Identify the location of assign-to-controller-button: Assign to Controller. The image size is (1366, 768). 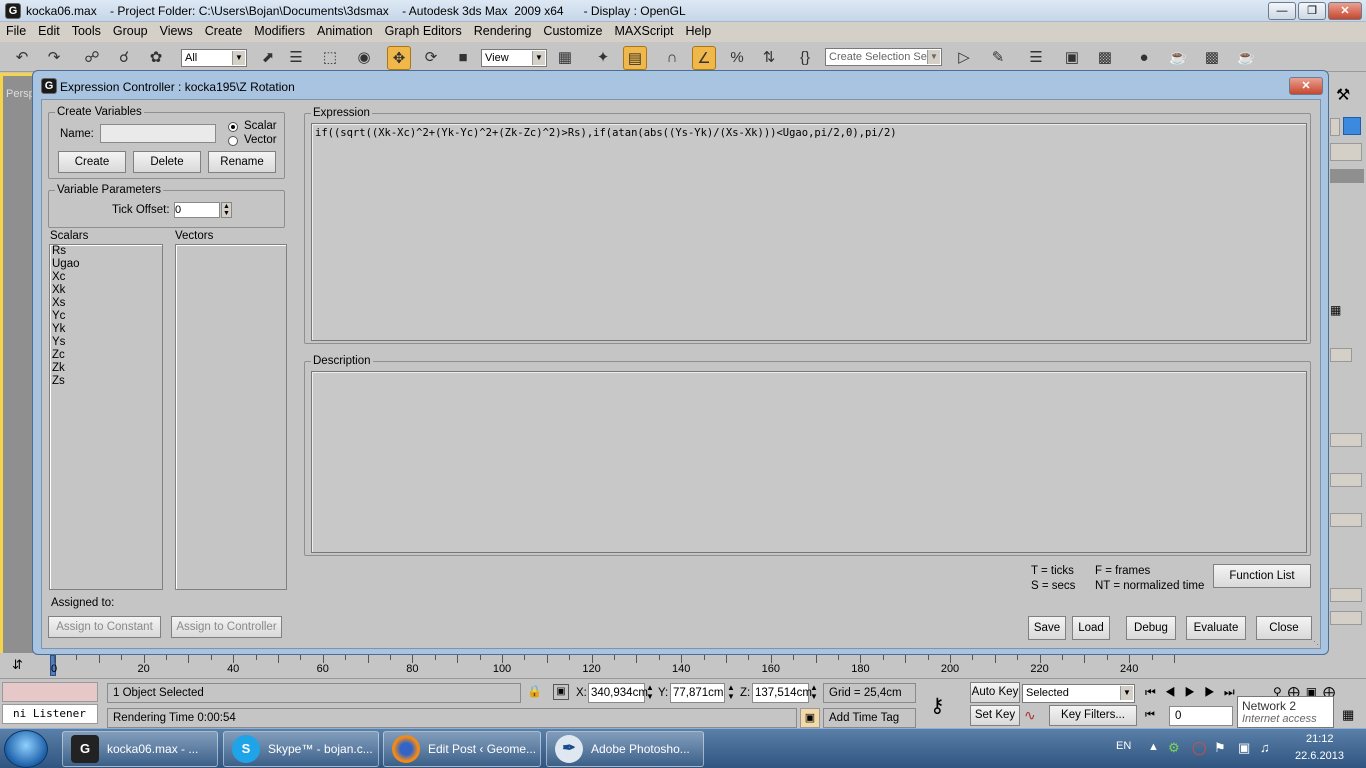
(226, 627).